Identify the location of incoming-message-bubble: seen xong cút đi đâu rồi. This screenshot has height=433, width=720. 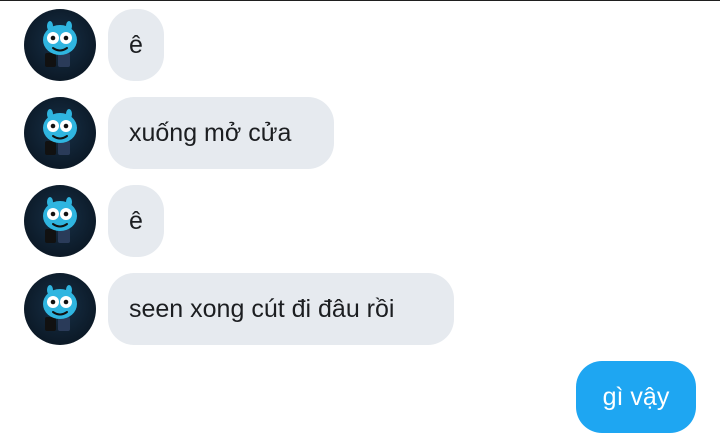
(281, 309).